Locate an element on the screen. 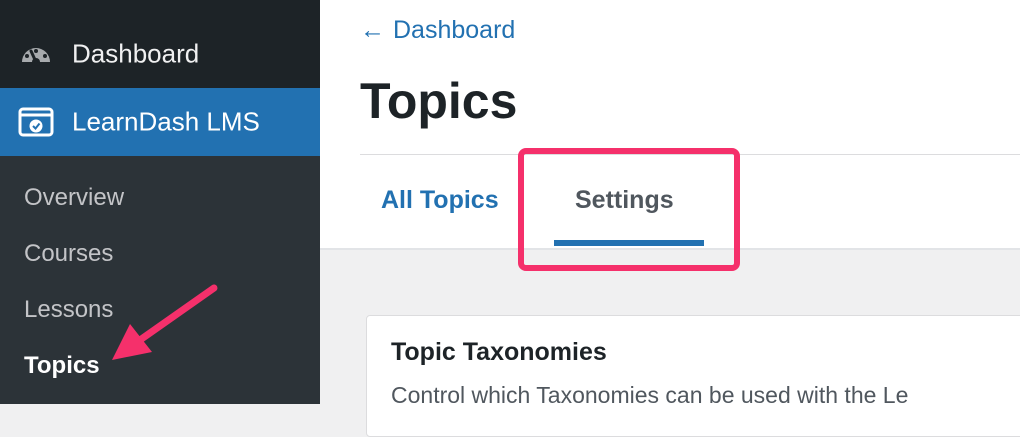 The image size is (1020, 437). tab-settings: Settings is located at coordinates (624, 200).